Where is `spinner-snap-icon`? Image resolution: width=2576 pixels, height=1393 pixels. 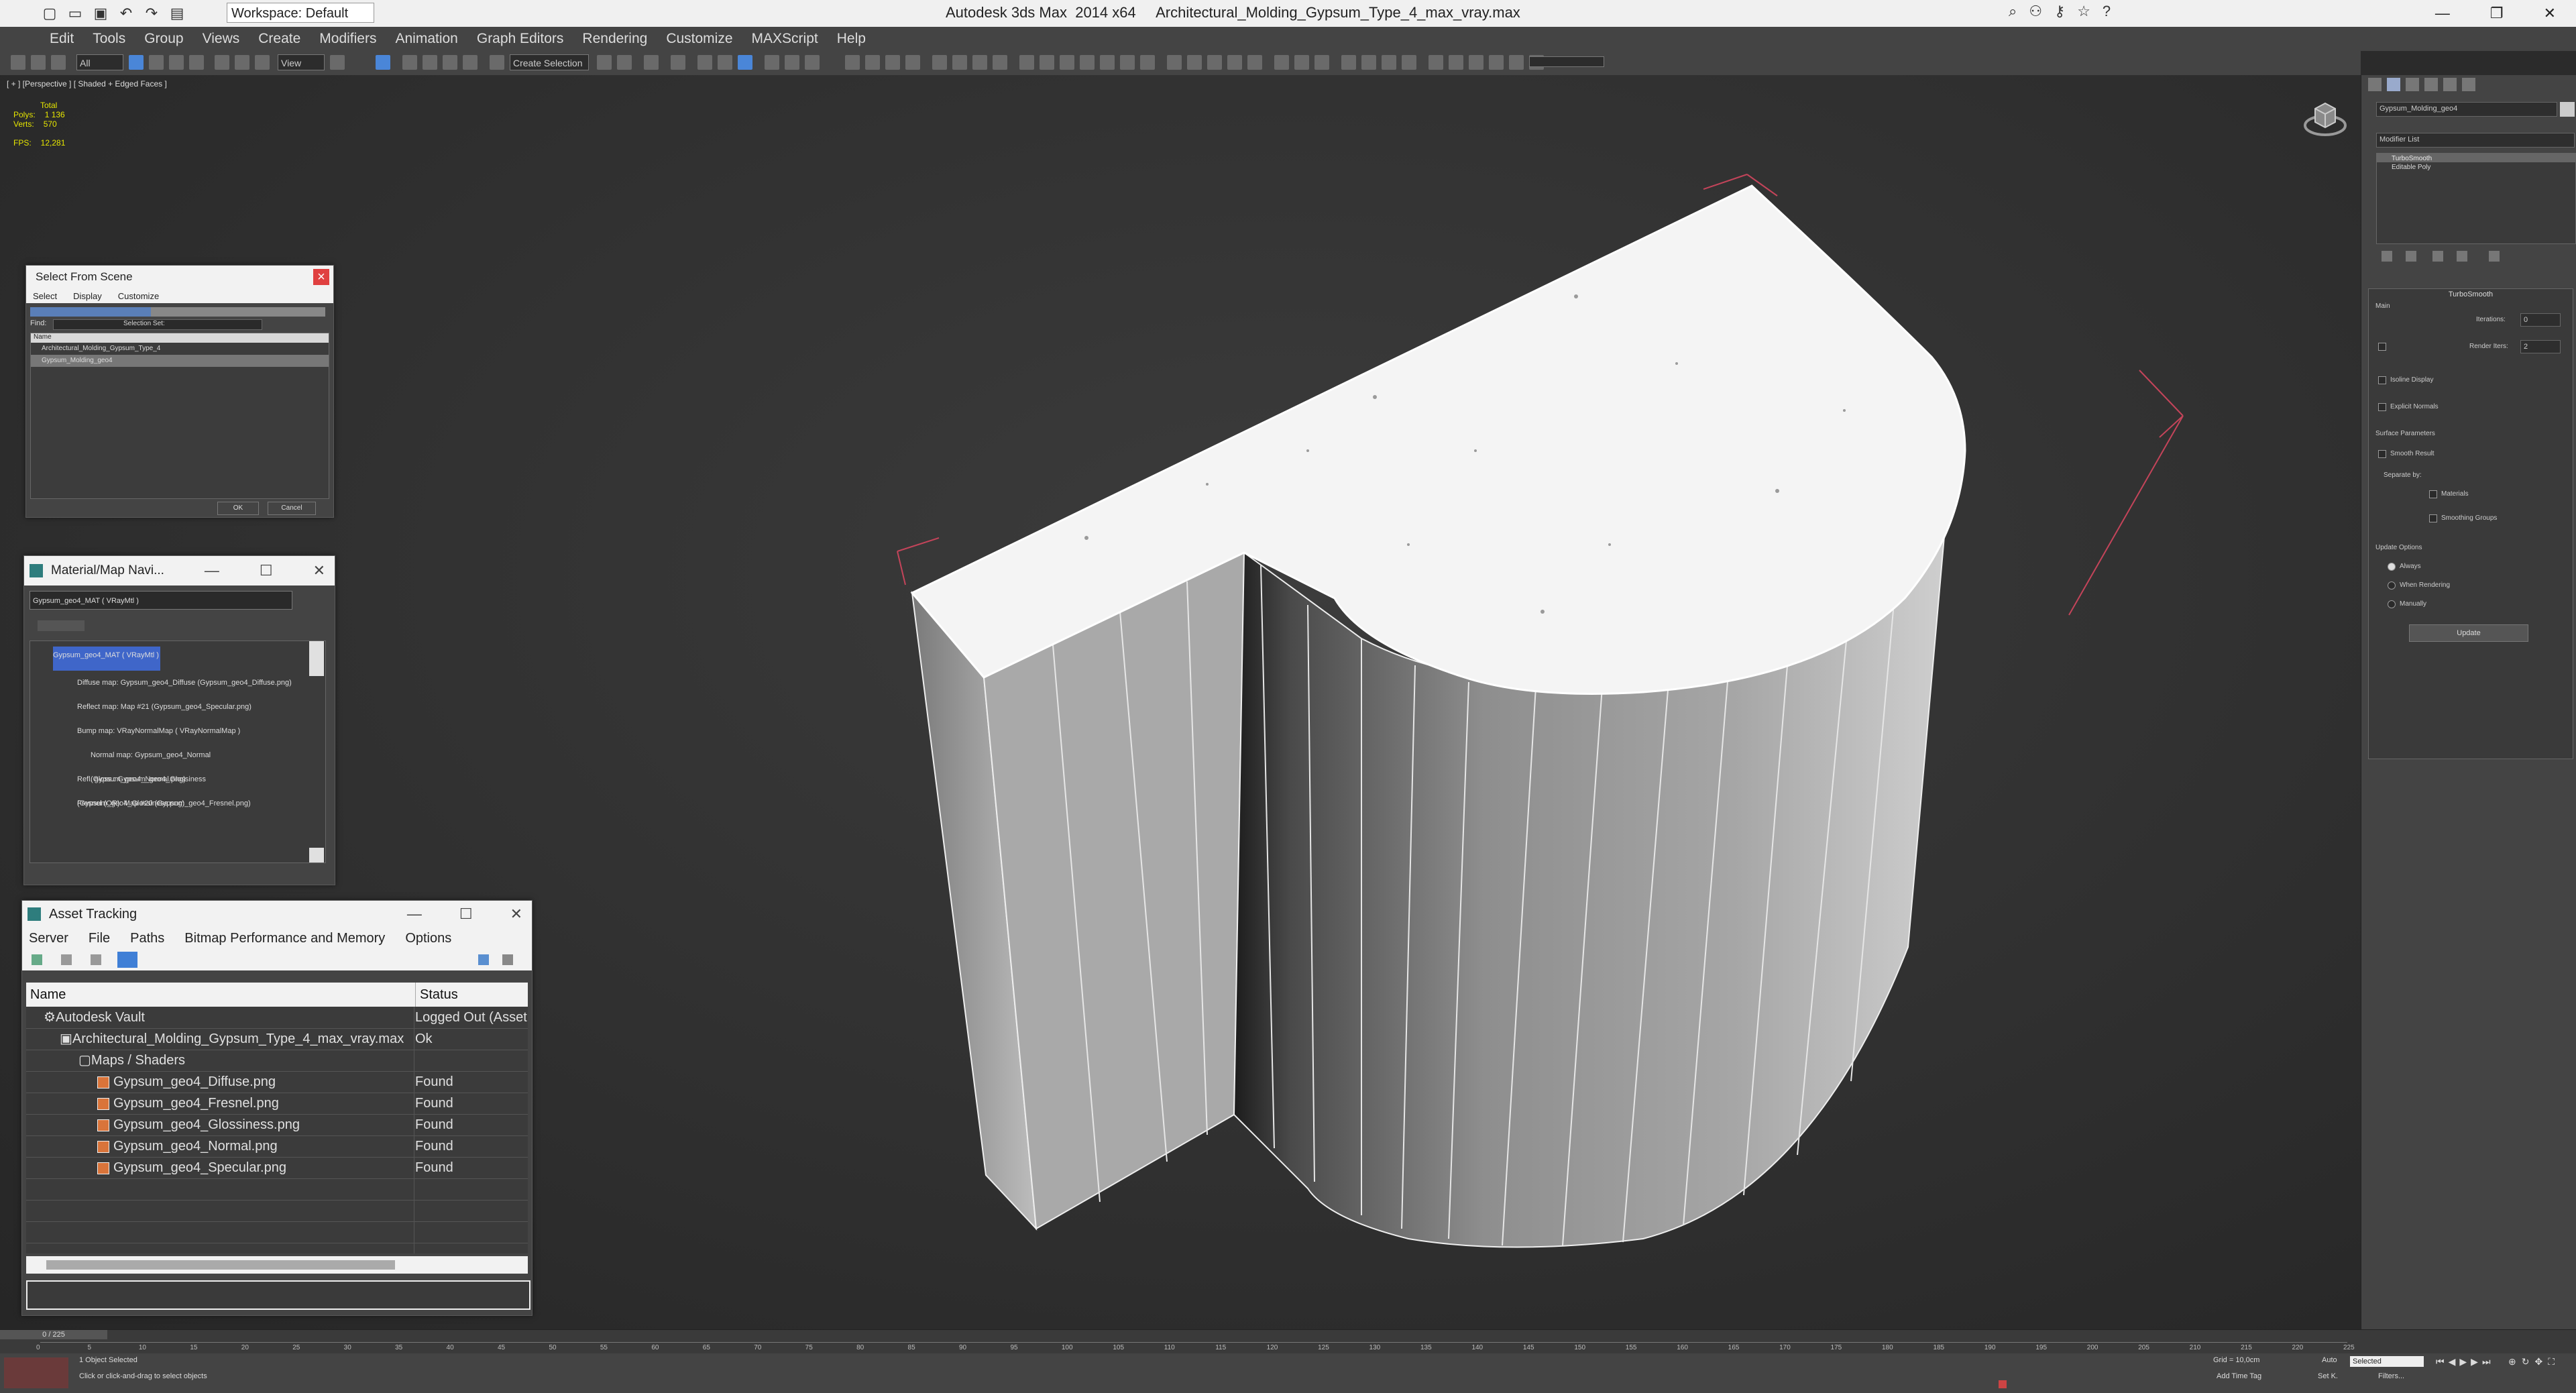 spinner-snap-icon is located at coordinates (470, 62).